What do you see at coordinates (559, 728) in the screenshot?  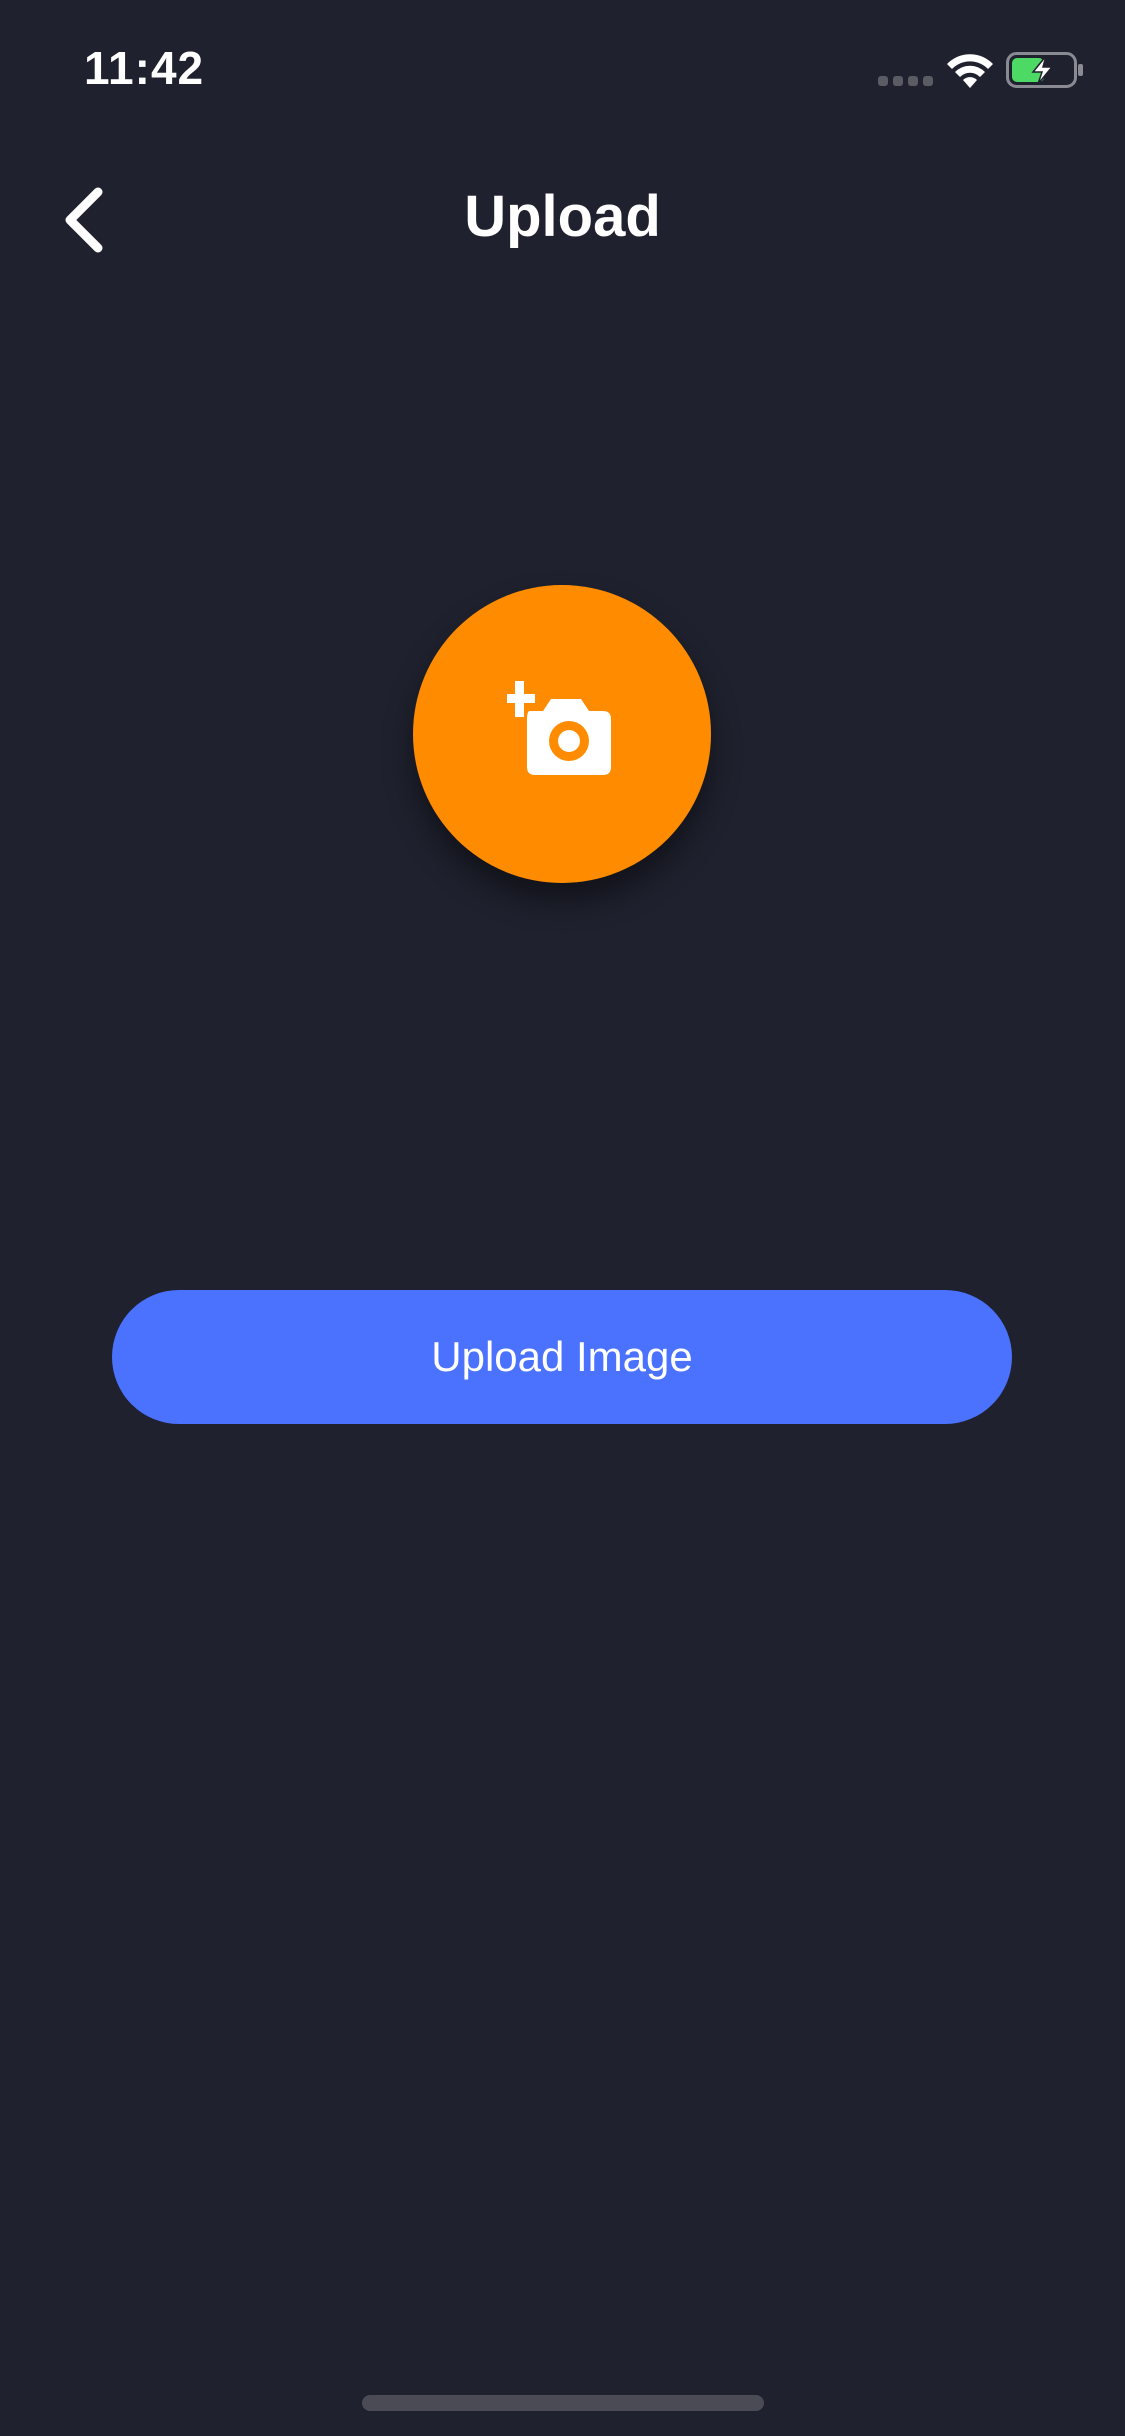 I see `add-photo-camera-icon` at bounding box center [559, 728].